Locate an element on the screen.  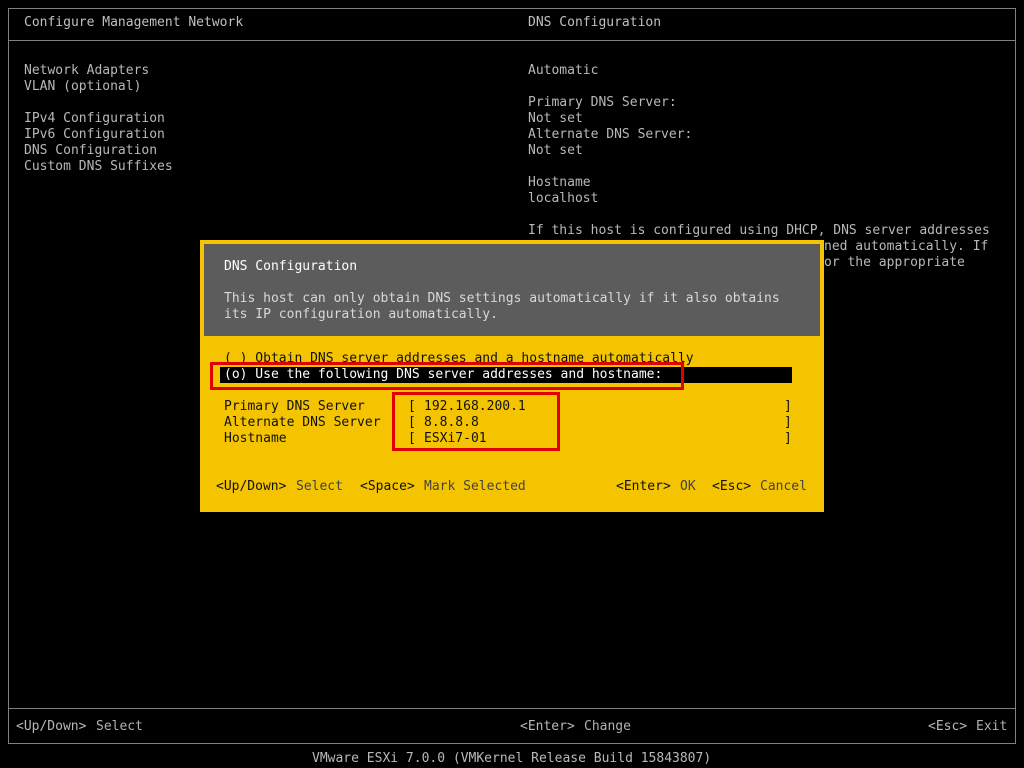
menu-item-dns: DNS Configuration is located at coordinates (90, 151).